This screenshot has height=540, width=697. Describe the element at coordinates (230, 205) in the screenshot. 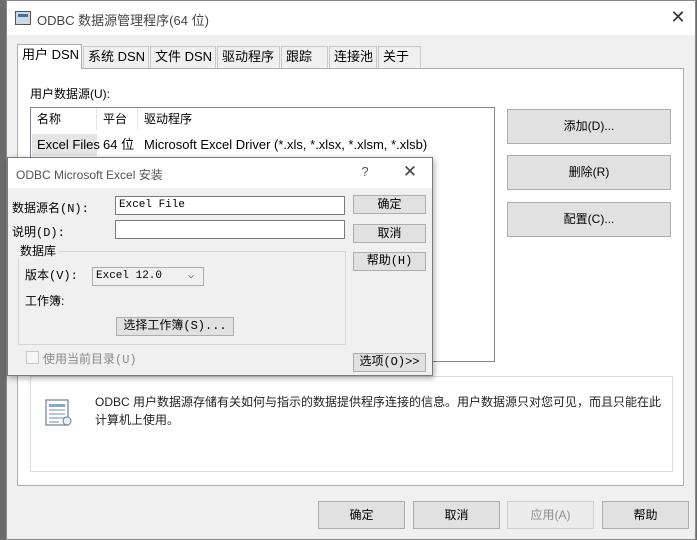

I see `dsn-name-input: Excel File` at that location.